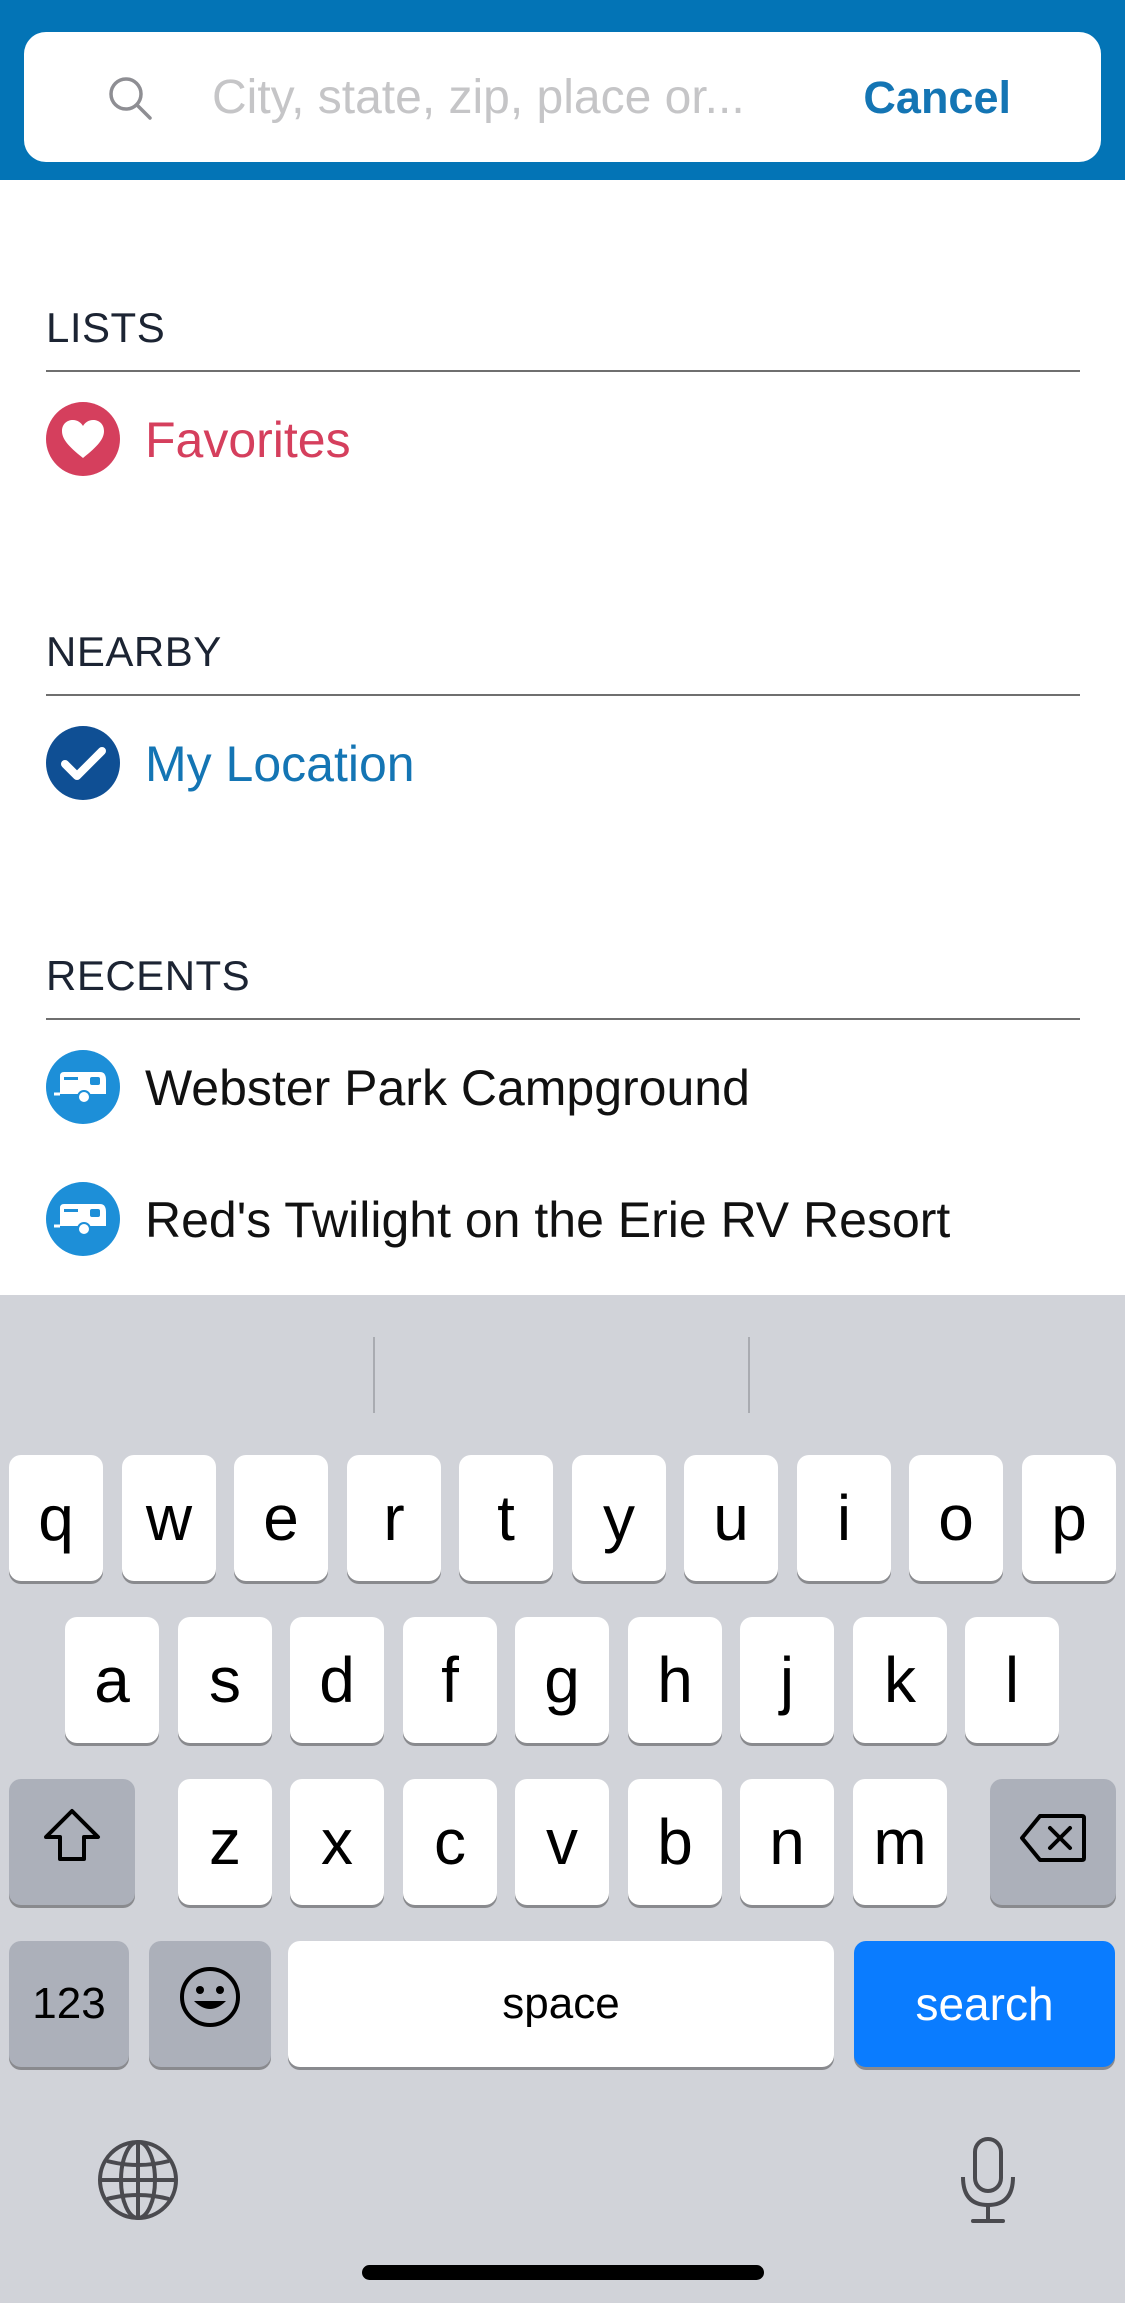 This screenshot has height=2303, width=1125. What do you see at coordinates (512, 97) in the screenshot?
I see `search-input` at bounding box center [512, 97].